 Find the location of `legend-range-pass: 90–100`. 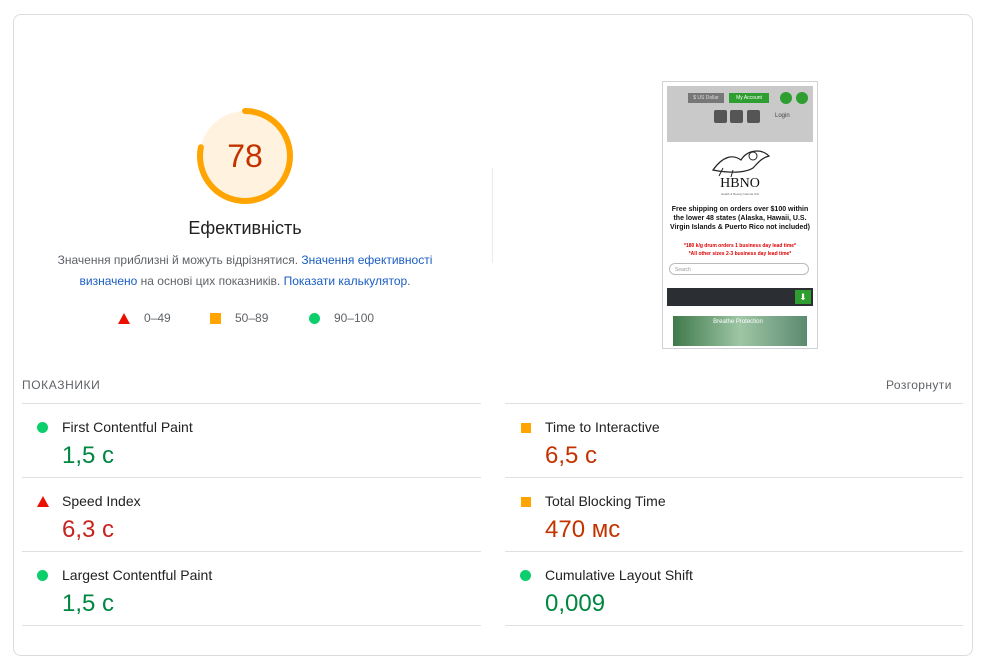

legend-range-pass: 90–100 is located at coordinates (354, 318).